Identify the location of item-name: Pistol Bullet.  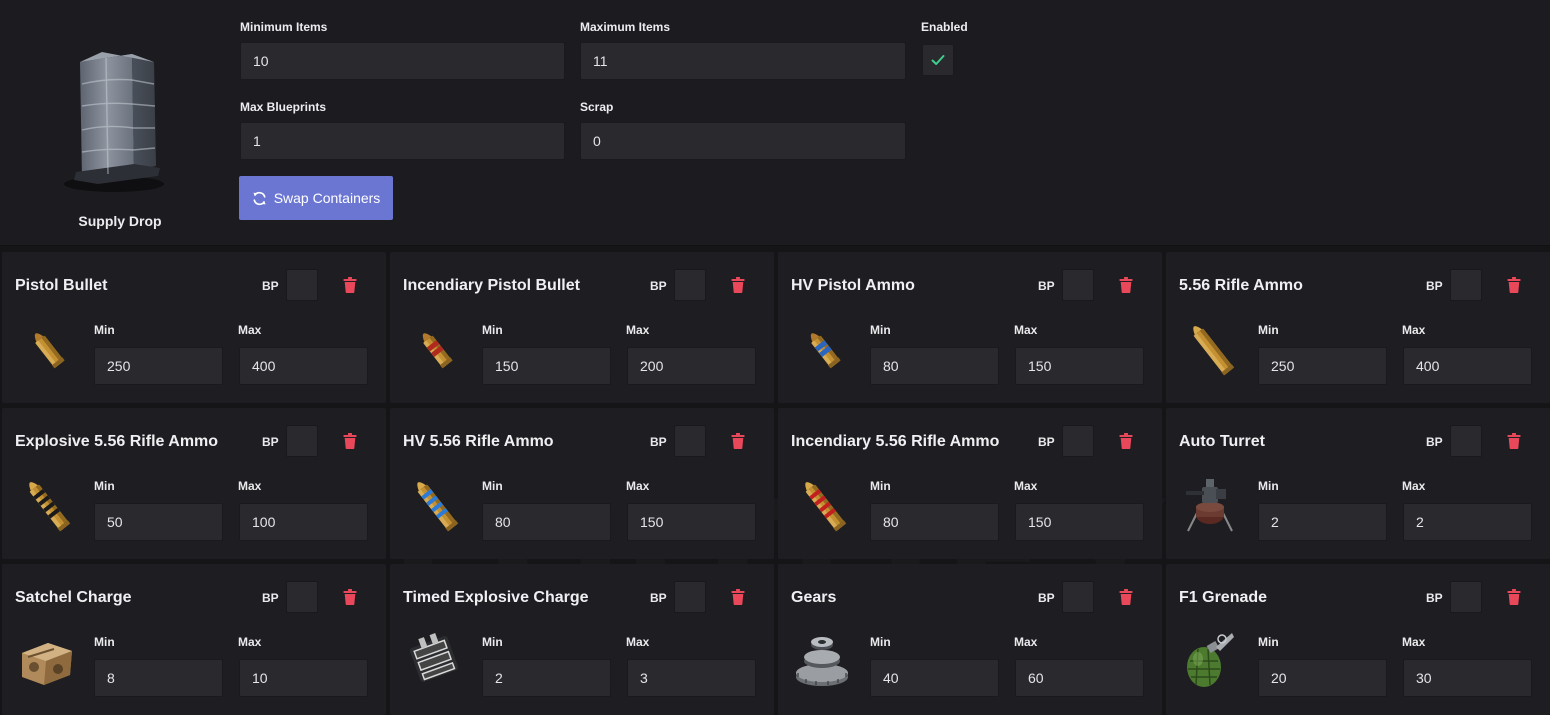
(61, 285).